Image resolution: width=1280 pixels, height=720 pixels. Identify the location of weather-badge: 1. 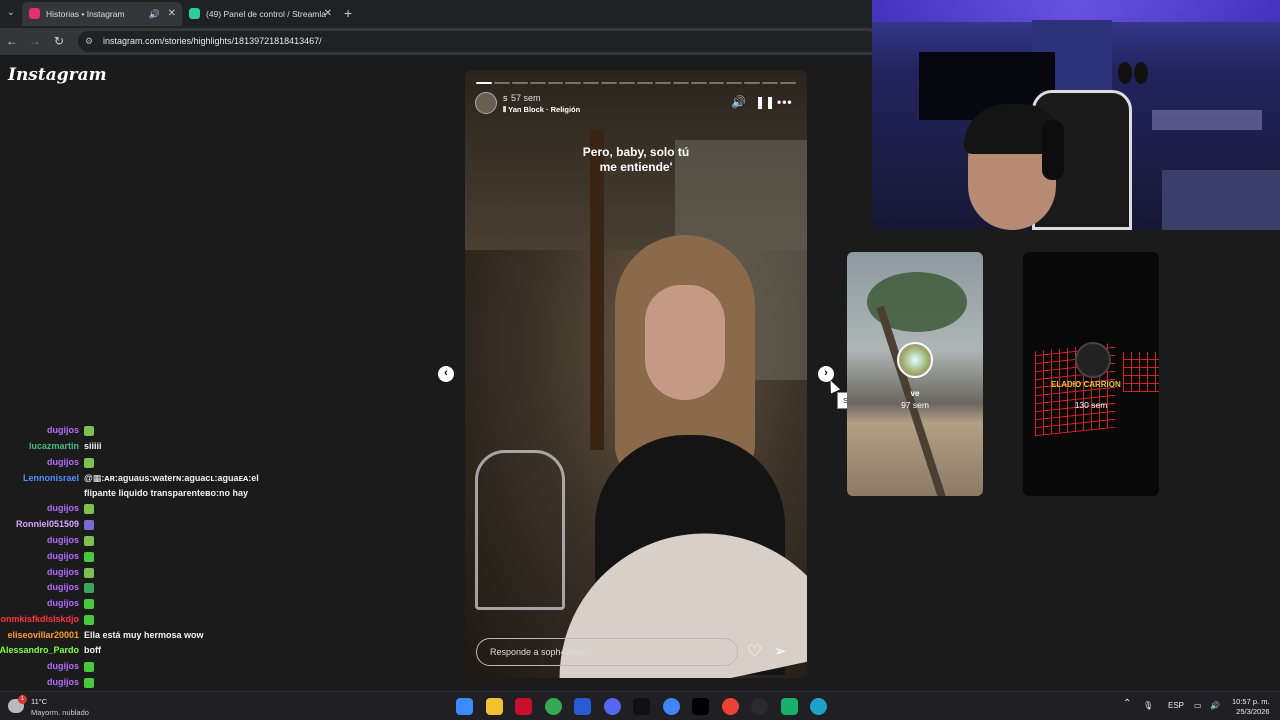
(22, 699).